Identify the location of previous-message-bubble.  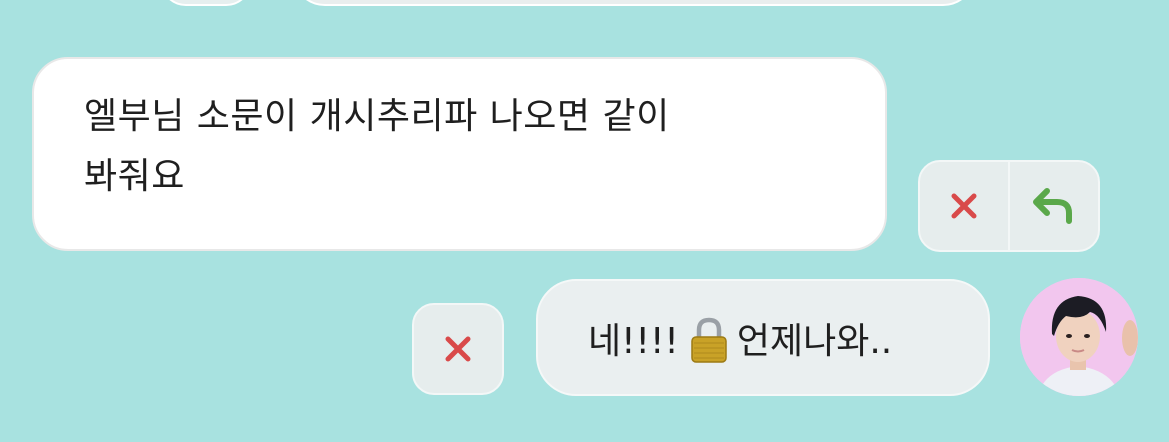
(634, 3).